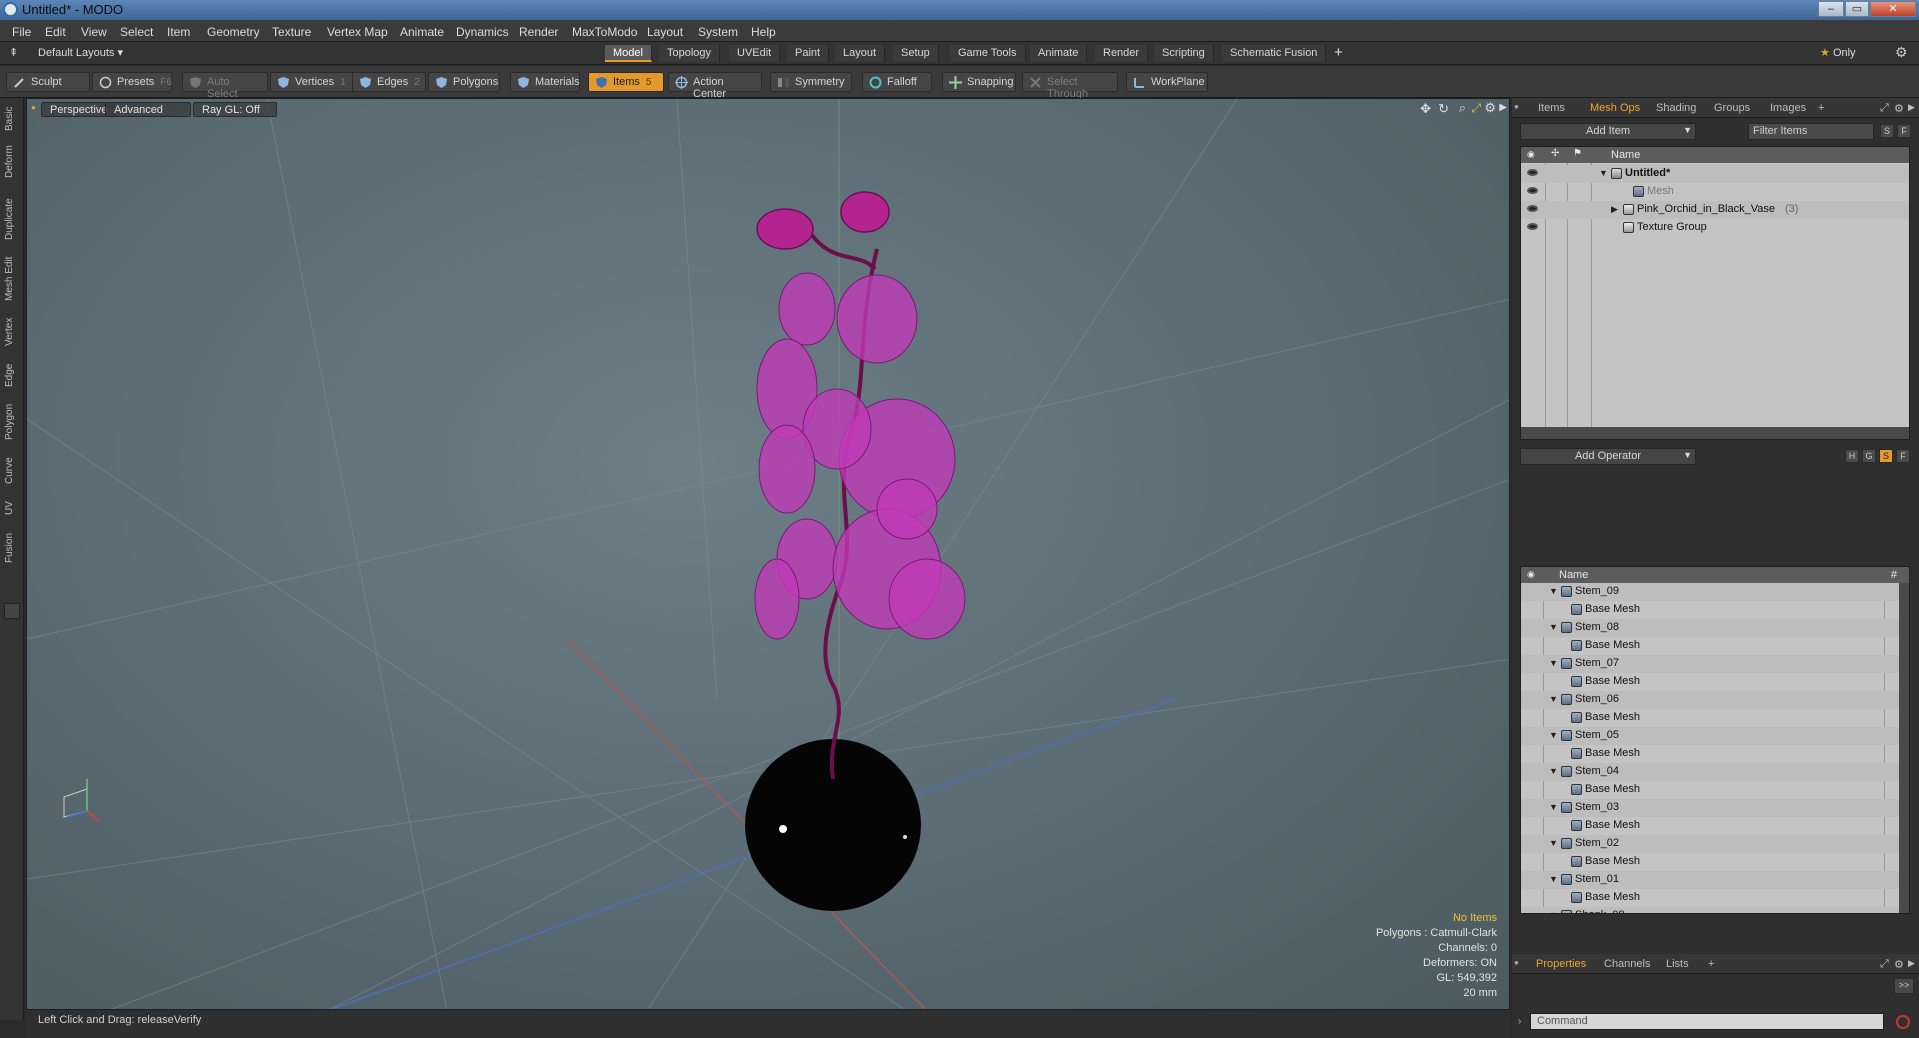 This screenshot has height=1038, width=1919. What do you see at coordinates (545, 82) in the screenshot?
I see `materials-button: Materials` at bounding box center [545, 82].